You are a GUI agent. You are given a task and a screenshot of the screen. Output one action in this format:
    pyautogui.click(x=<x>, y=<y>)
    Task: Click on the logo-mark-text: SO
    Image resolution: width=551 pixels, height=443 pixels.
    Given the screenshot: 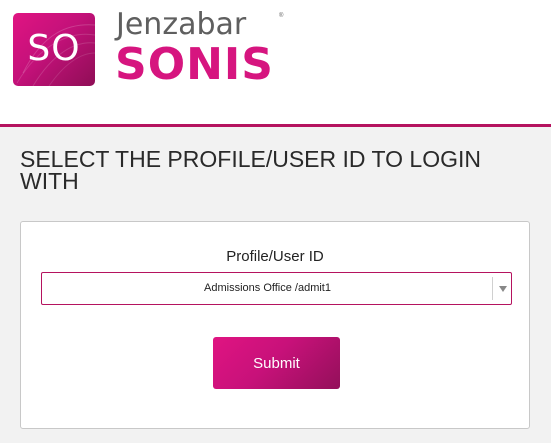 What is the action you would take?
    pyautogui.click(x=54, y=48)
    